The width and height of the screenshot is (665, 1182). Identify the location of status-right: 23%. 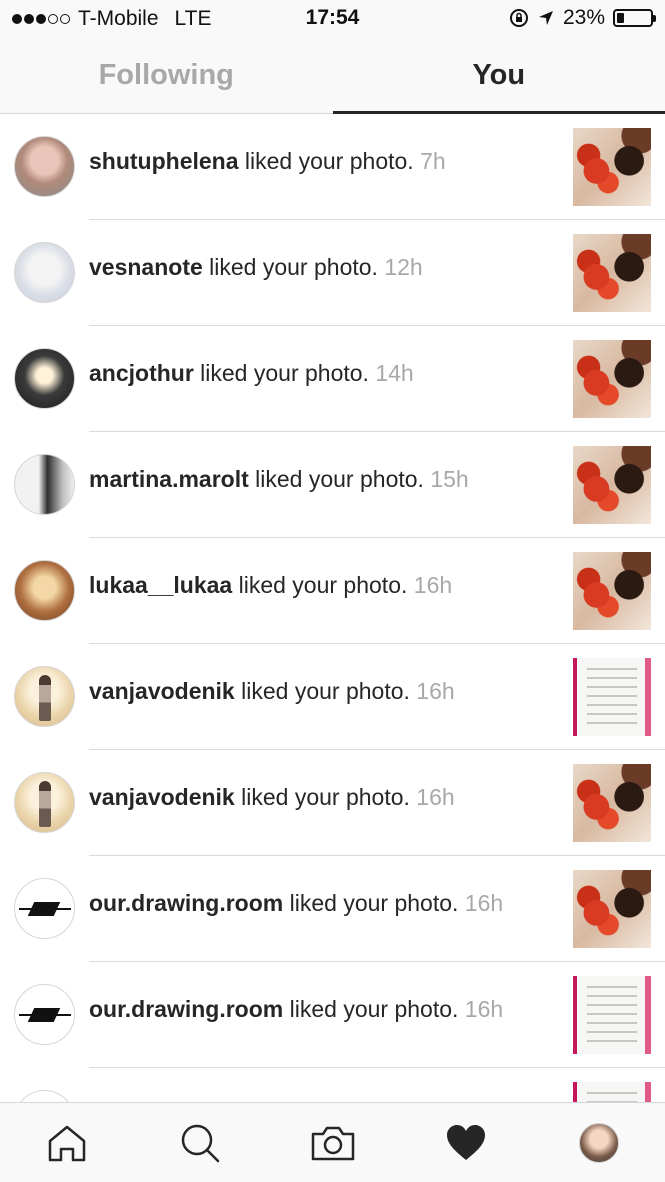
(582, 18).